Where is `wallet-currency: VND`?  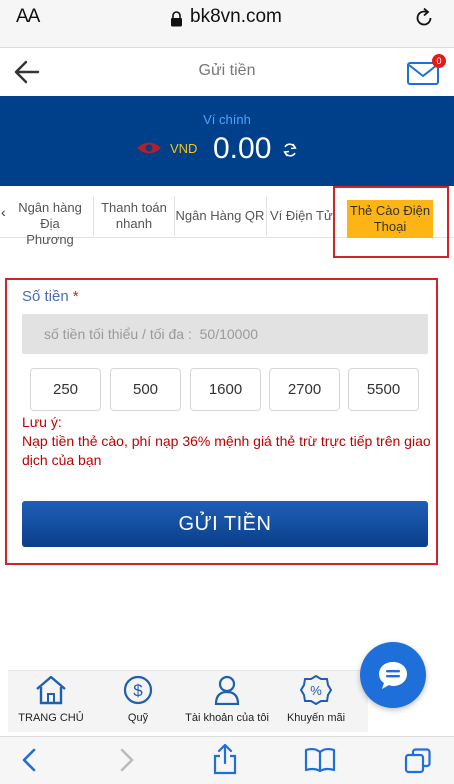 wallet-currency: VND is located at coordinates (184, 148).